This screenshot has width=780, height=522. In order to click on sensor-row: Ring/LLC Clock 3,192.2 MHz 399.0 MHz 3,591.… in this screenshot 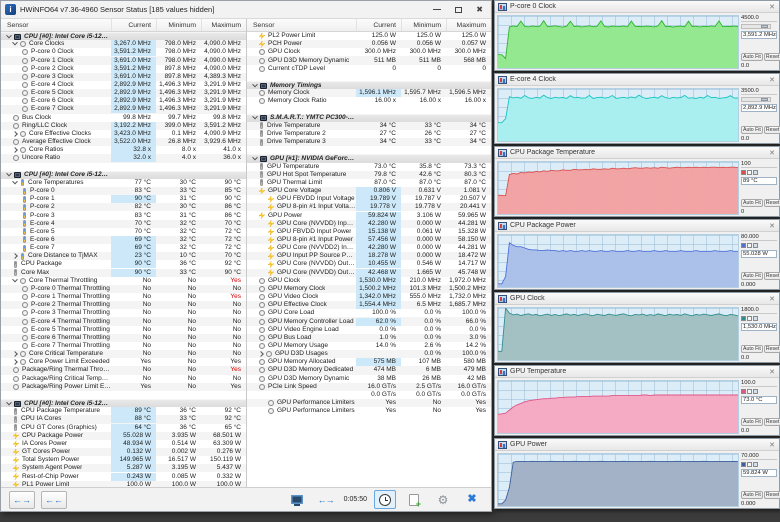, I will do `click(123, 125)`.